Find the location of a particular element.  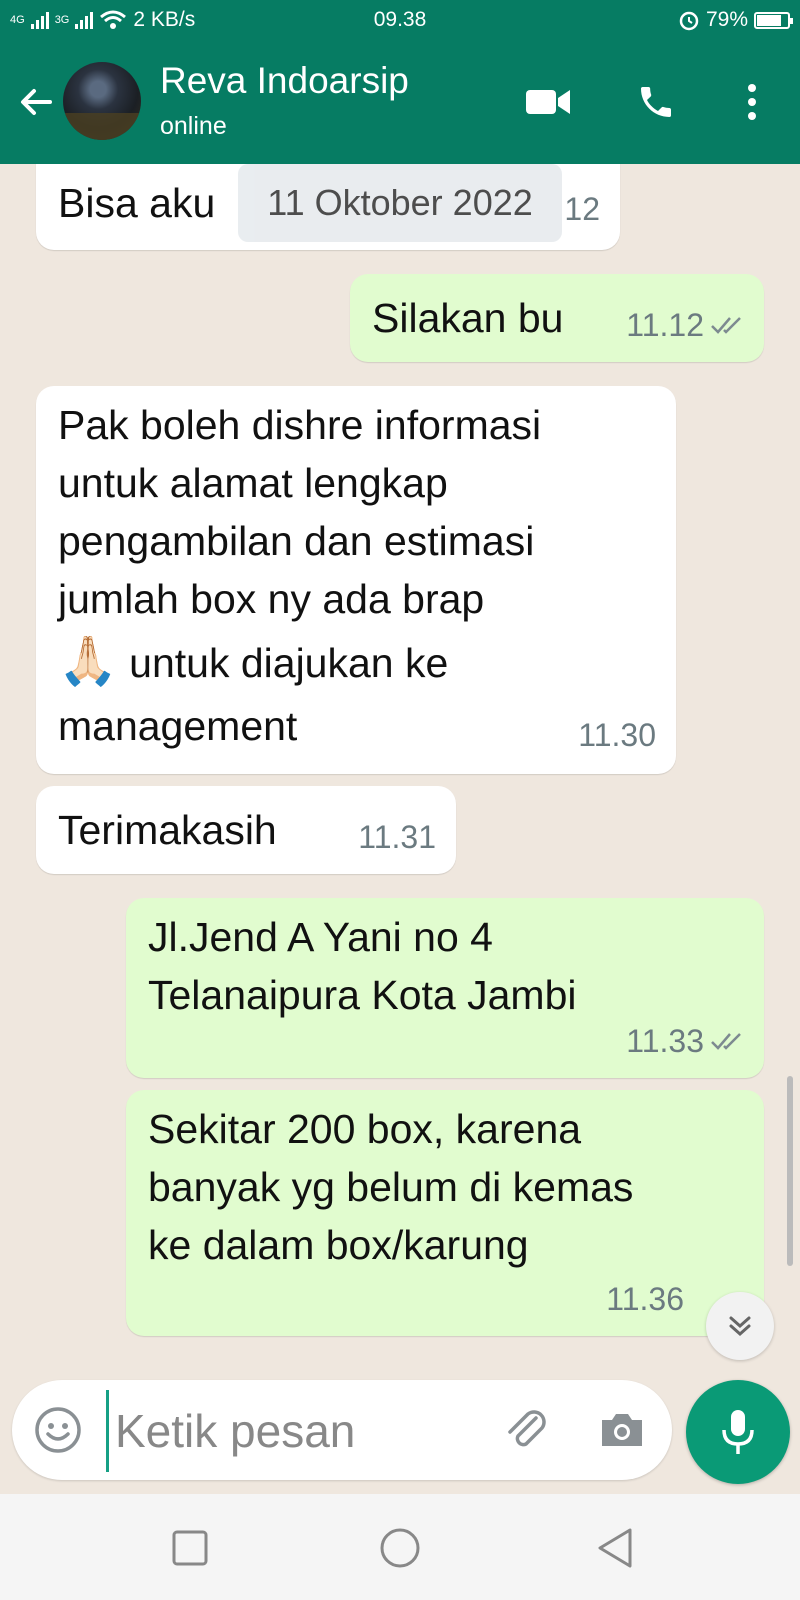

system-nav-bar is located at coordinates (400, 1547).